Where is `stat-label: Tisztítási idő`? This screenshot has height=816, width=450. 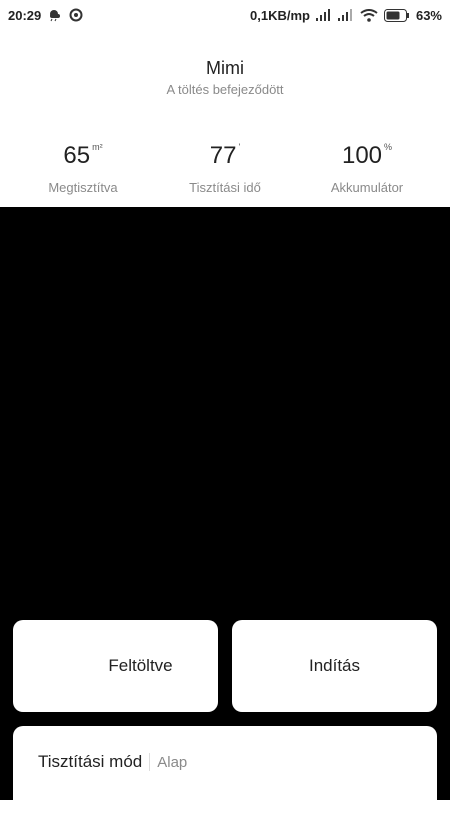
stat-label: Tisztítási idő is located at coordinates (225, 187).